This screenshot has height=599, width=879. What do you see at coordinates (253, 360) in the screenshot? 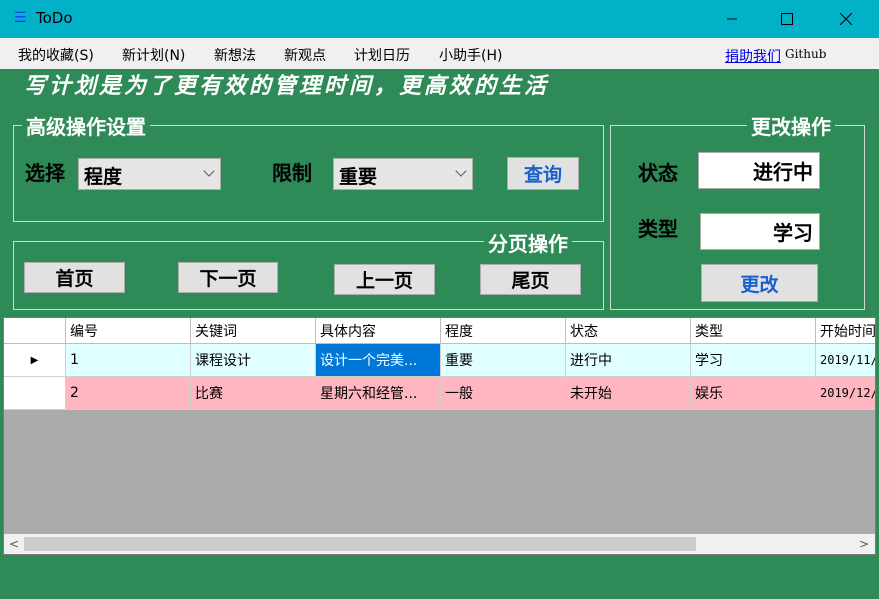
I see `table-cell: 课程设计` at bounding box center [253, 360].